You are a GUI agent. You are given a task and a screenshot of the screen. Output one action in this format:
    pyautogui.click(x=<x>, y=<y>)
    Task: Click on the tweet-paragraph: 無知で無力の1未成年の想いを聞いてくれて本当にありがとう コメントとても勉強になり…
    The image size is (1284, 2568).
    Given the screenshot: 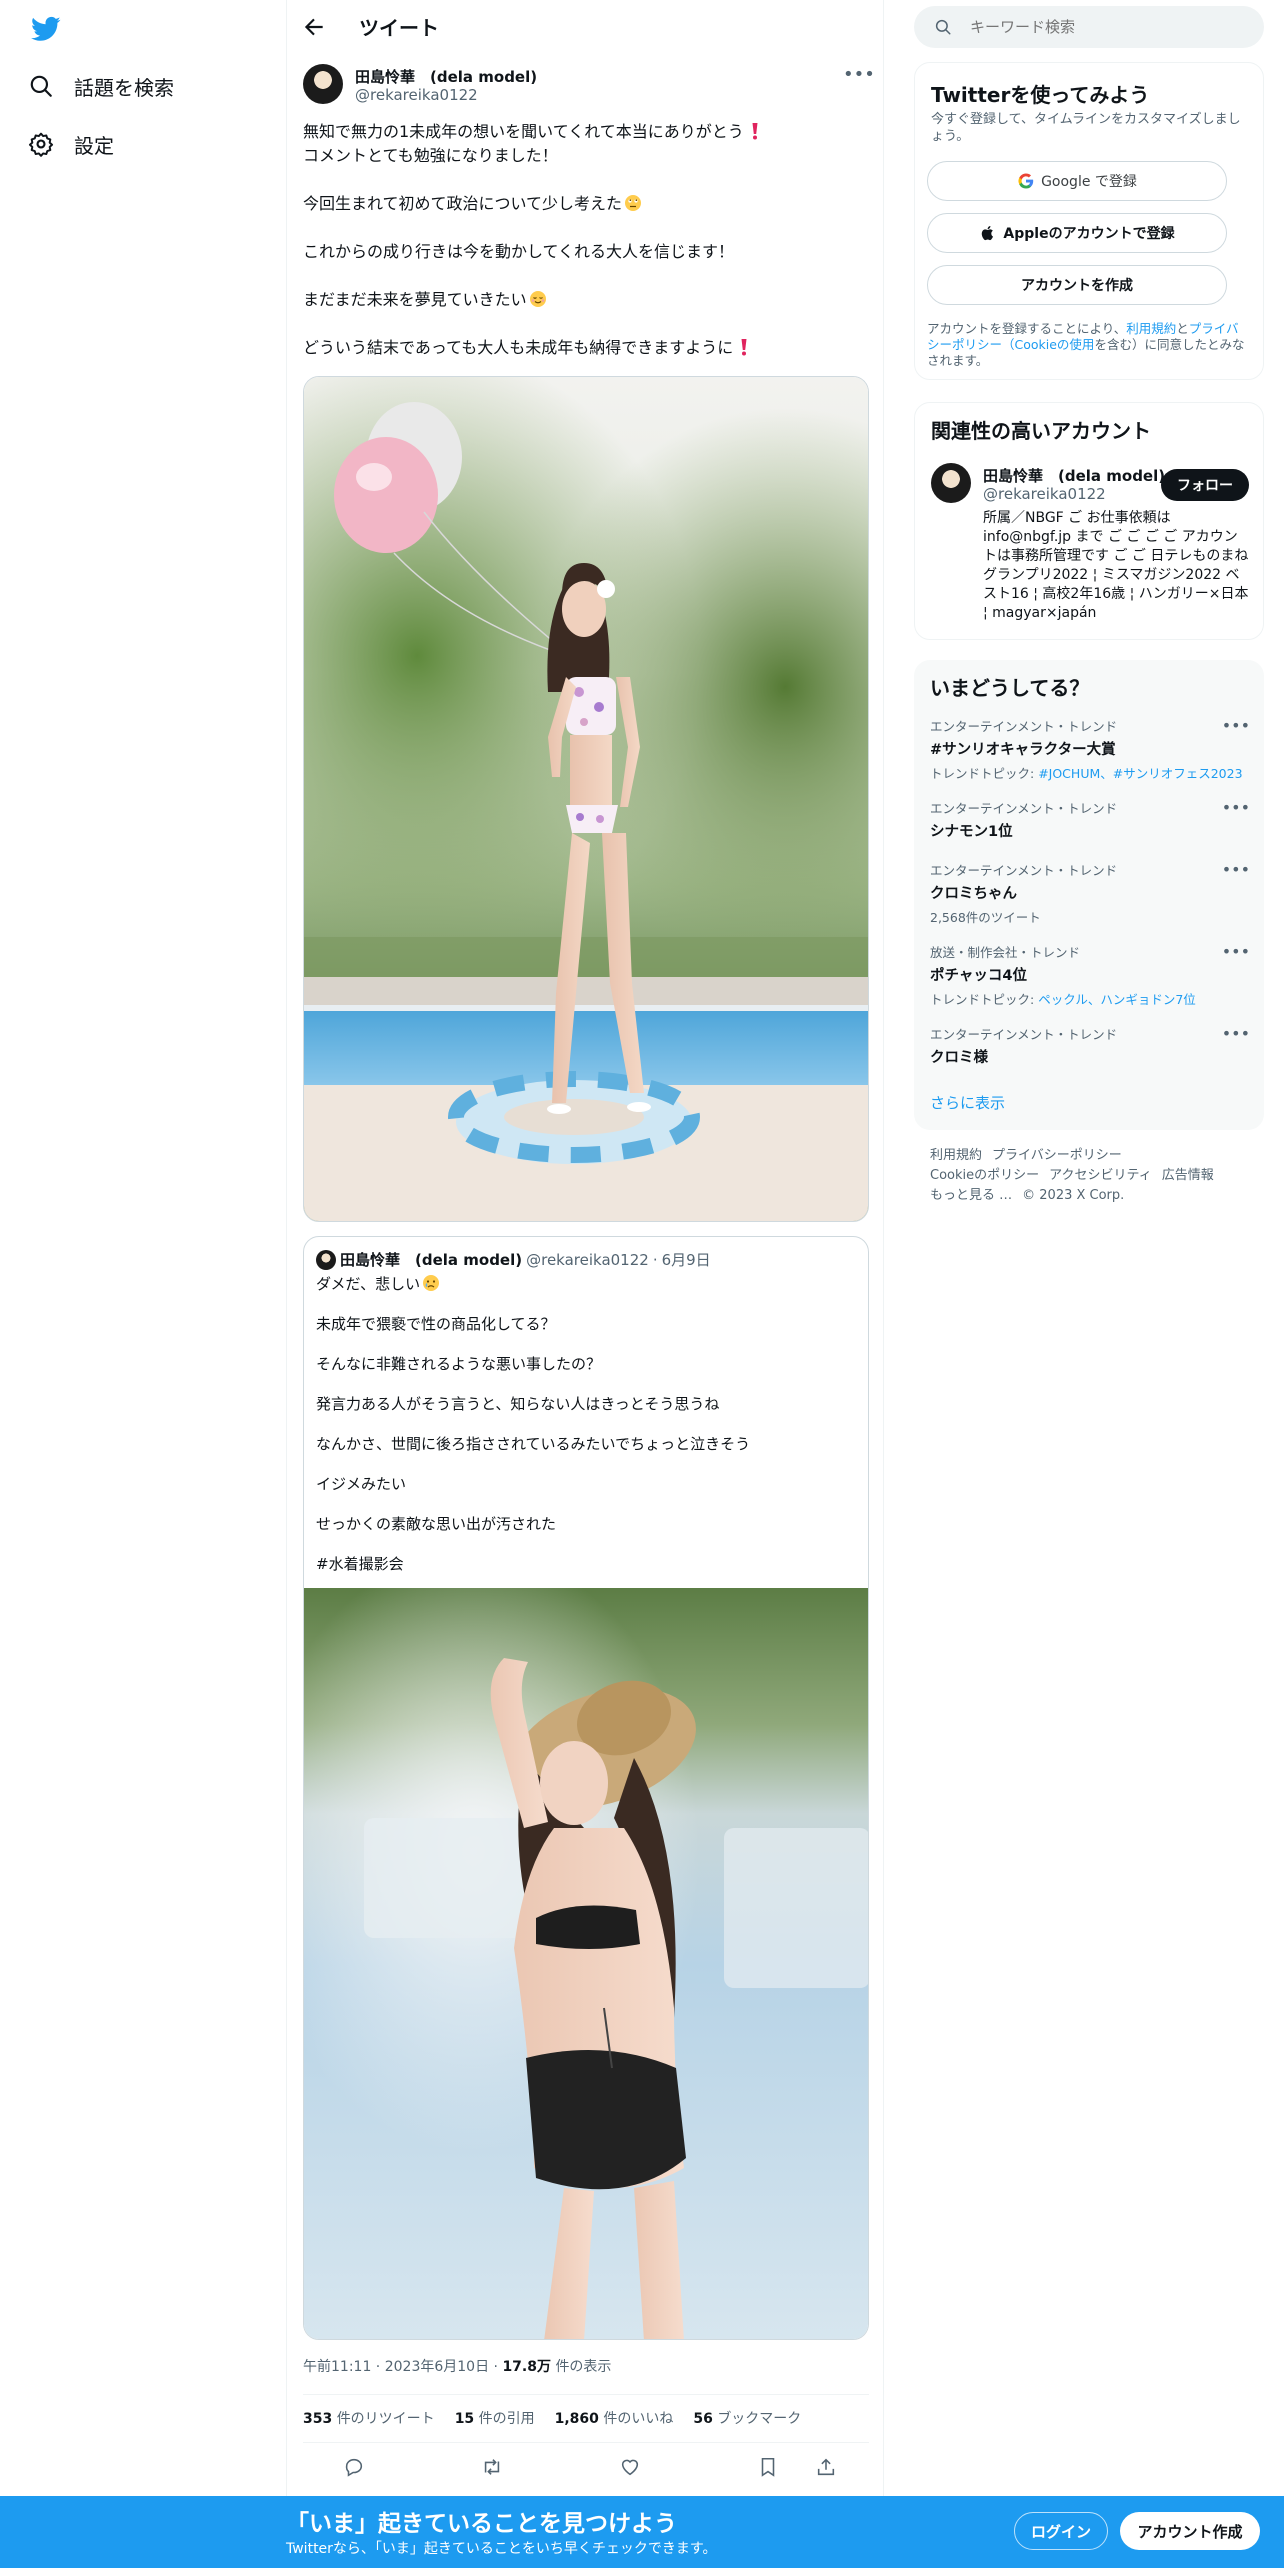 What is the action you would take?
    pyautogui.click(x=583, y=144)
    